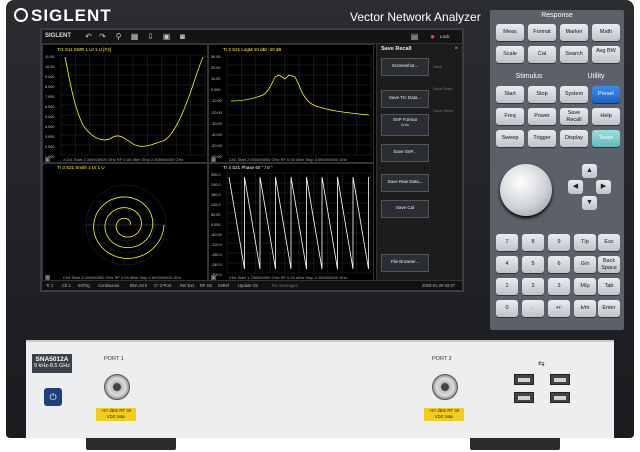 The width and height of the screenshot is (640, 452). Describe the element at coordinates (542, 54) in the screenshot. I see `cal-key: Cal` at that location.